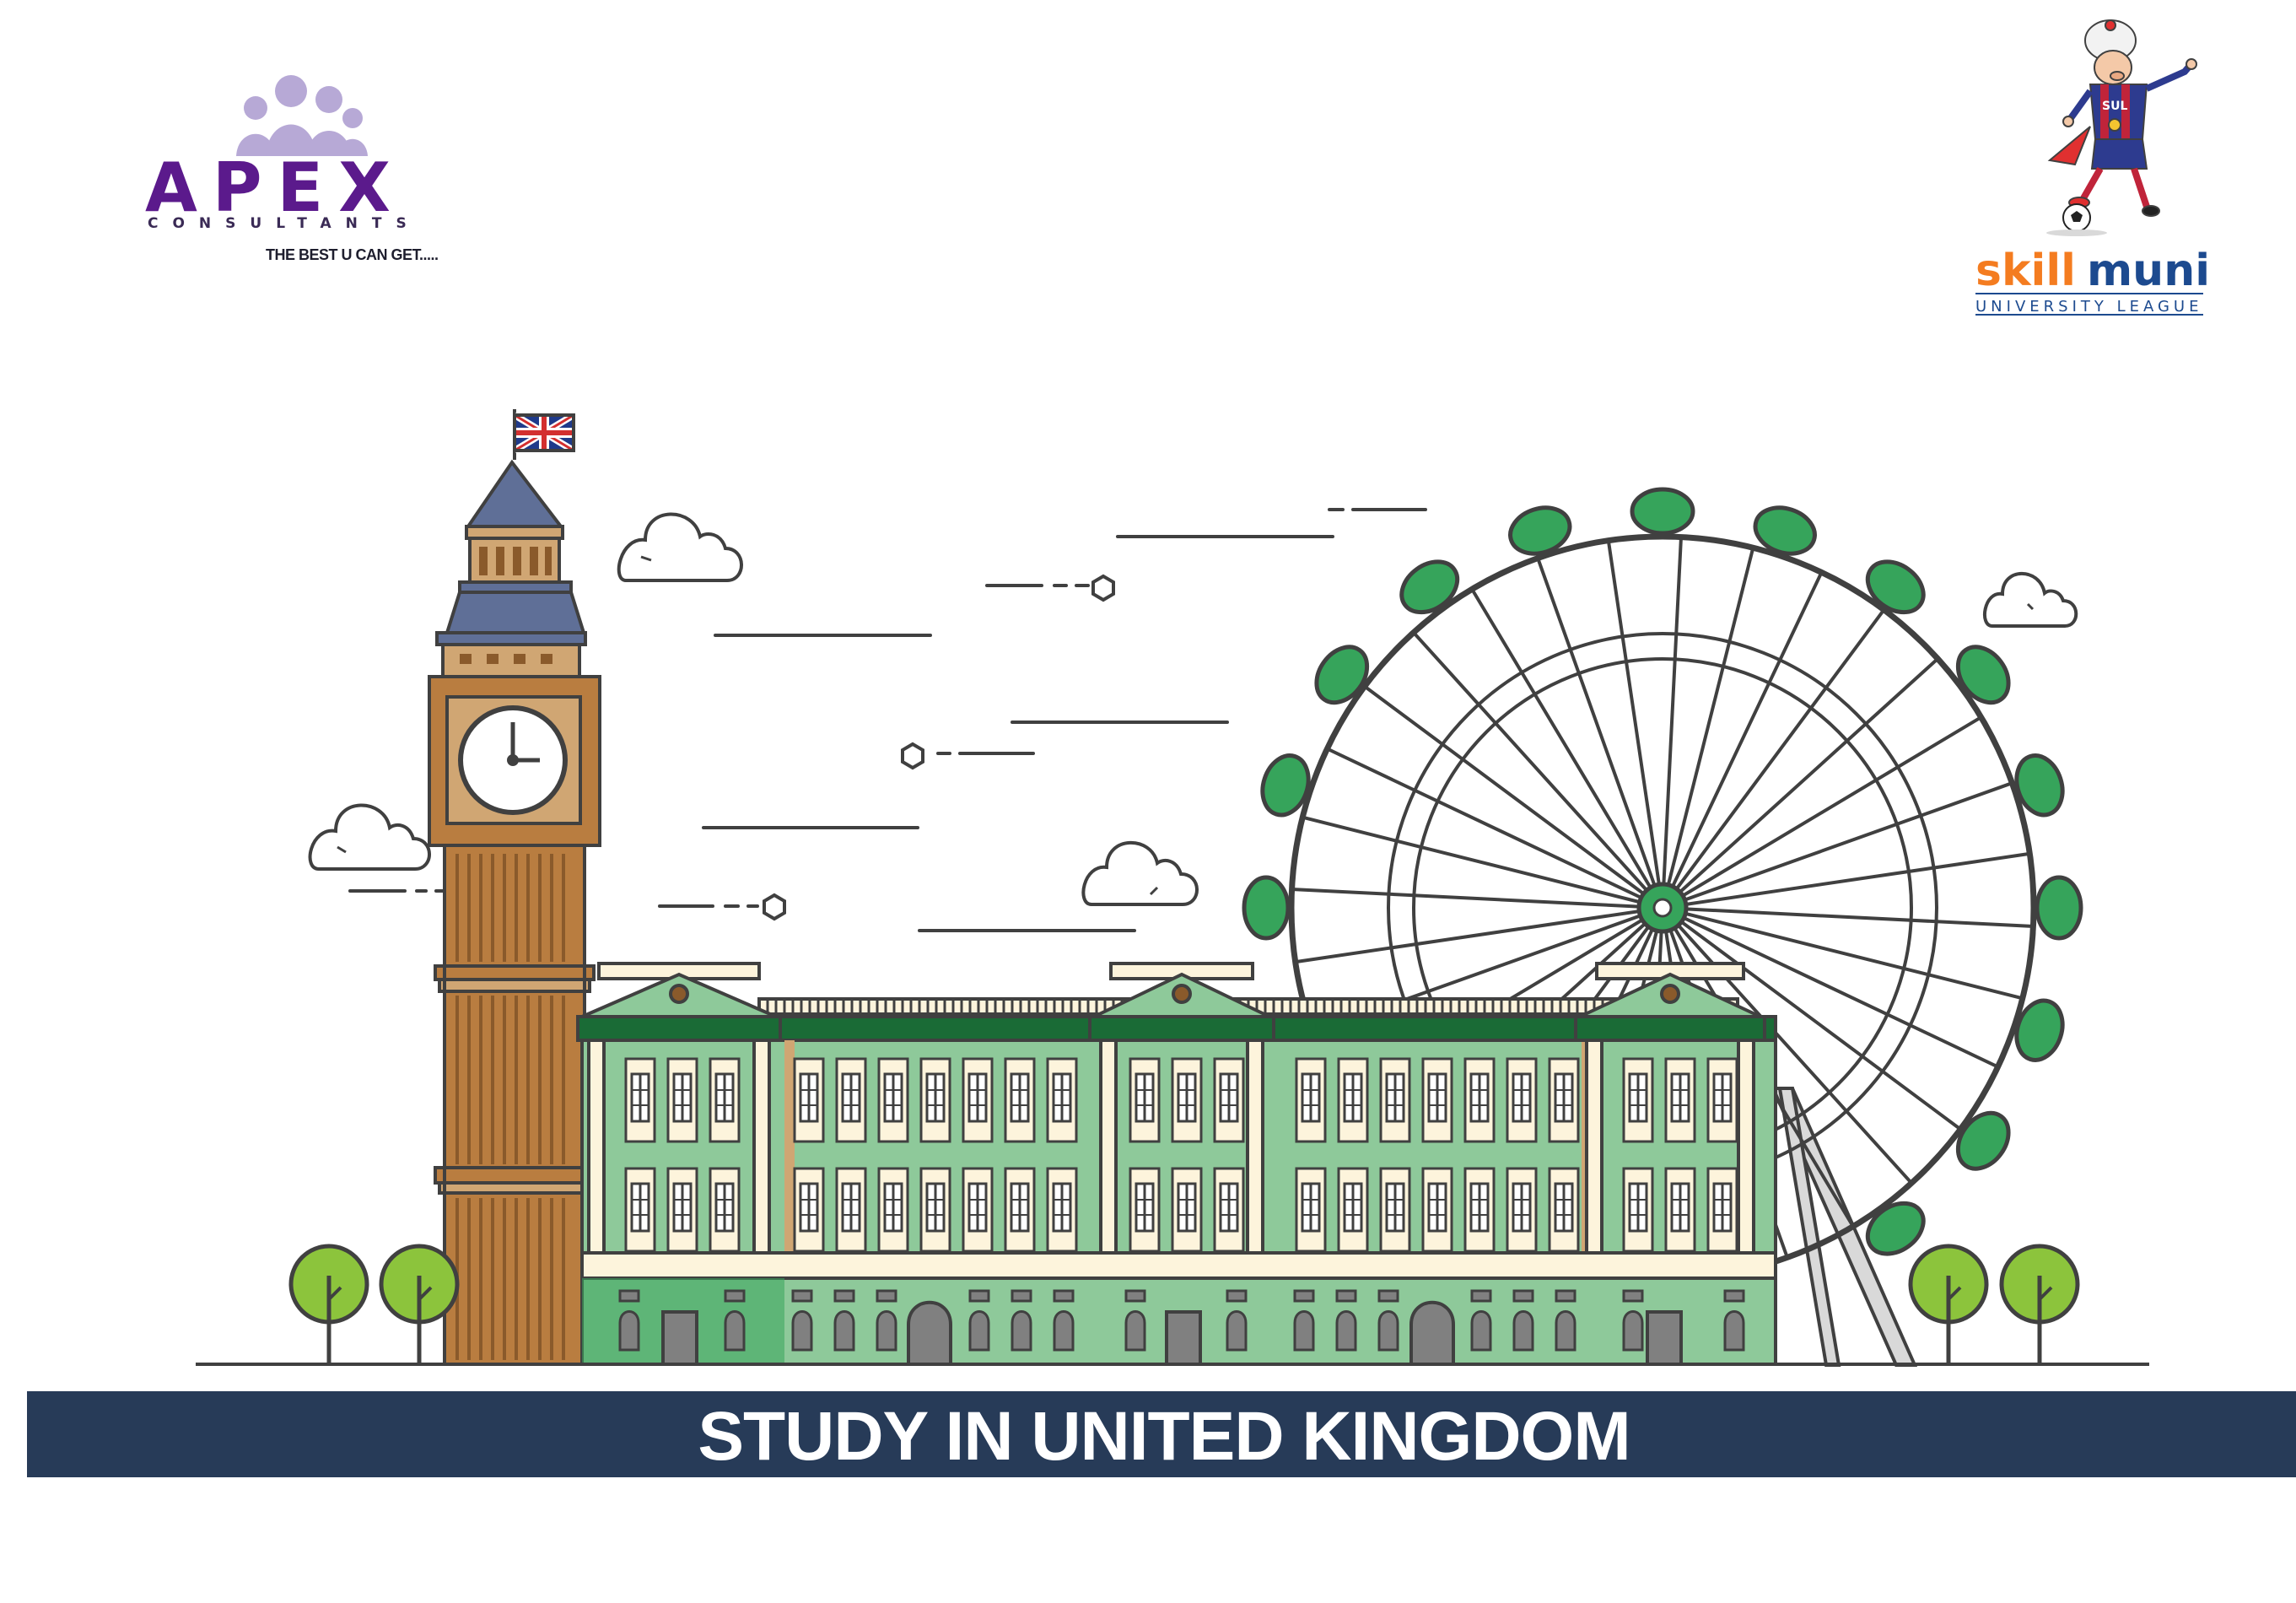 The width and height of the screenshot is (2296, 1603). What do you see at coordinates (2114, 106) in the screenshot?
I see `mascot-shirt-text: SUL` at bounding box center [2114, 106].